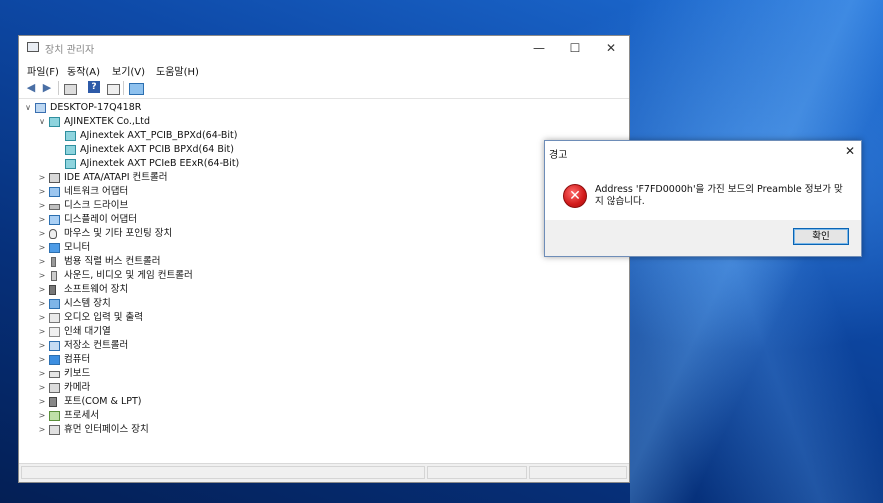 The image size is (883, 503). Describe the element at coordinates (43, 70) in the screenshot. I see `menu-file: 파일(F)` at that location.